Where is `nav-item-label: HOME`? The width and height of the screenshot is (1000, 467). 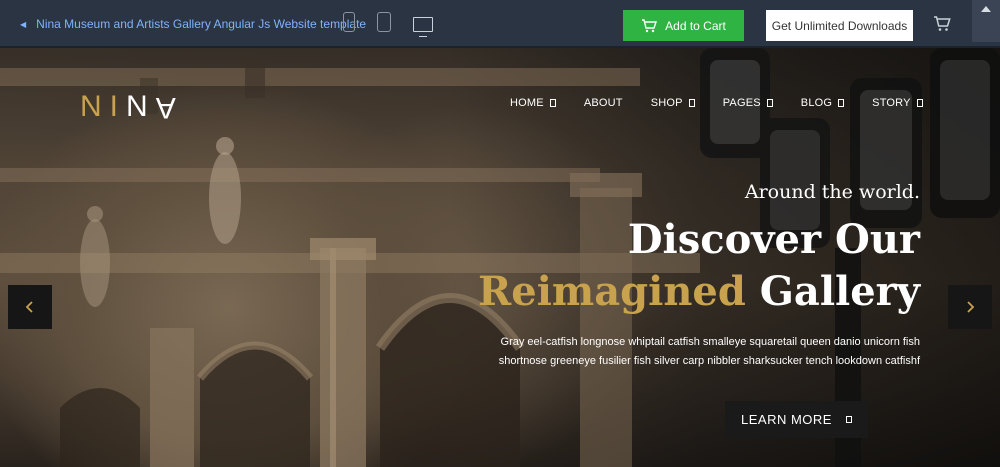 nav-item-label: HOME is located at coordinates (527, 103).